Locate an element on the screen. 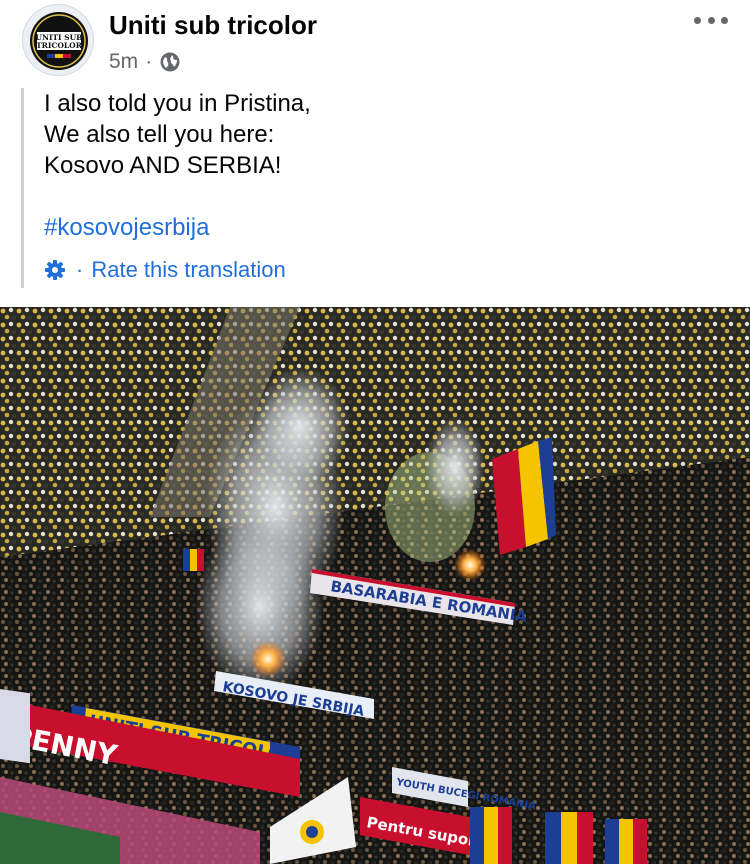  svg-text: TRICOLOR is located at coordinates (59, 45).